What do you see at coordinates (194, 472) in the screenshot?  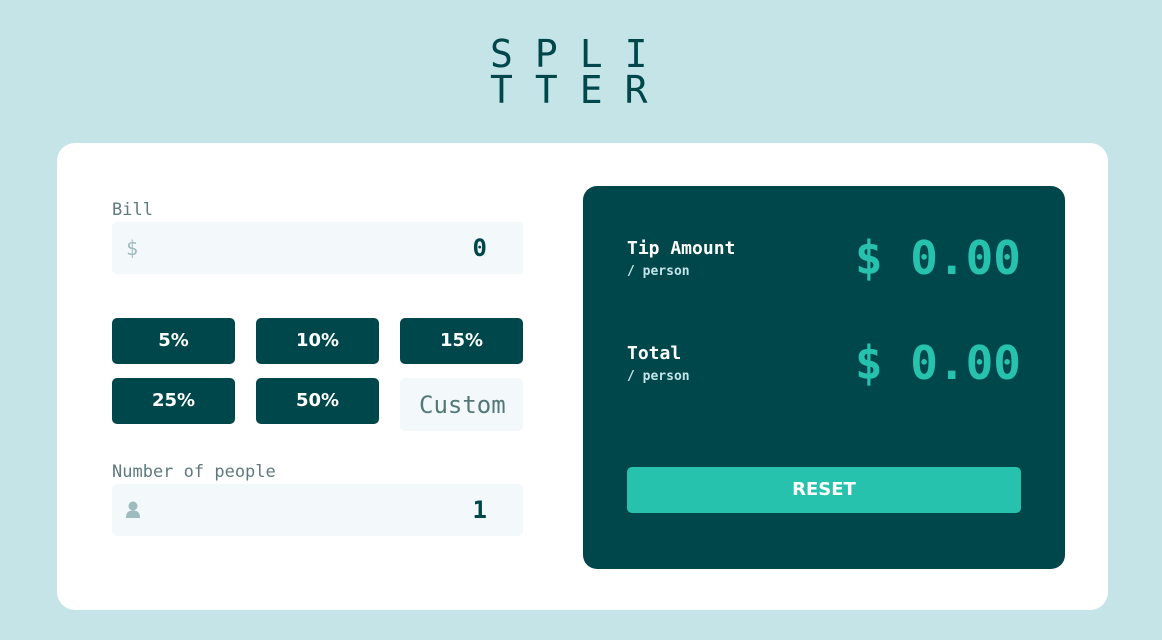 I see `people-label: Number of people` at bounding box center [194, 472].